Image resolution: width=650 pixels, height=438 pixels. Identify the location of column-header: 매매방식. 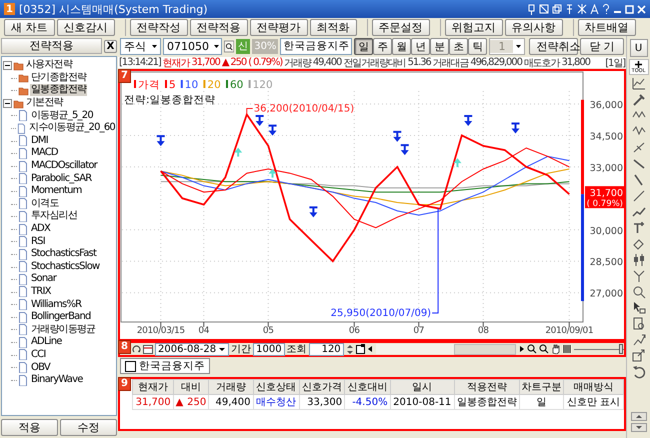
(594, 387).